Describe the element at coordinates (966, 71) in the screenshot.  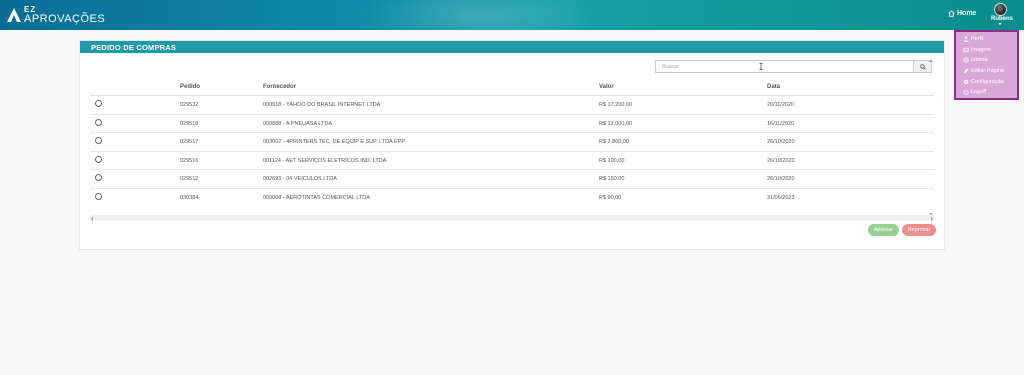
I see `pencil-icon` at that location.